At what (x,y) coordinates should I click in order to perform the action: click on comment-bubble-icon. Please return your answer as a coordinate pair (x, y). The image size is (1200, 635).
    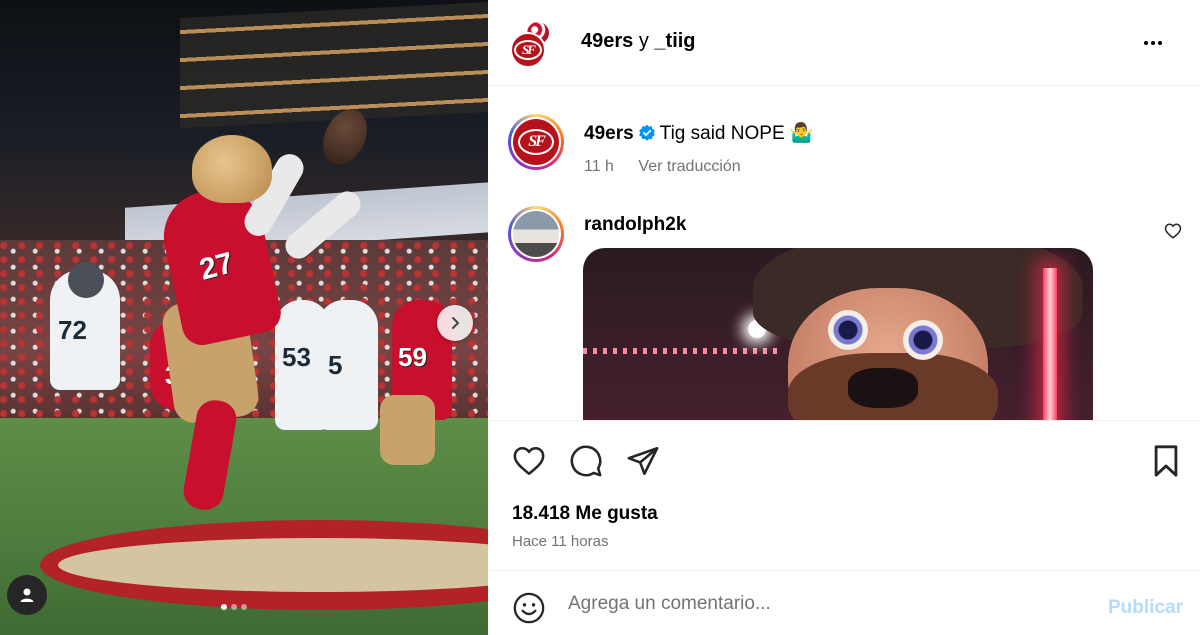
    Looking at the image, I should click on (586, 461).